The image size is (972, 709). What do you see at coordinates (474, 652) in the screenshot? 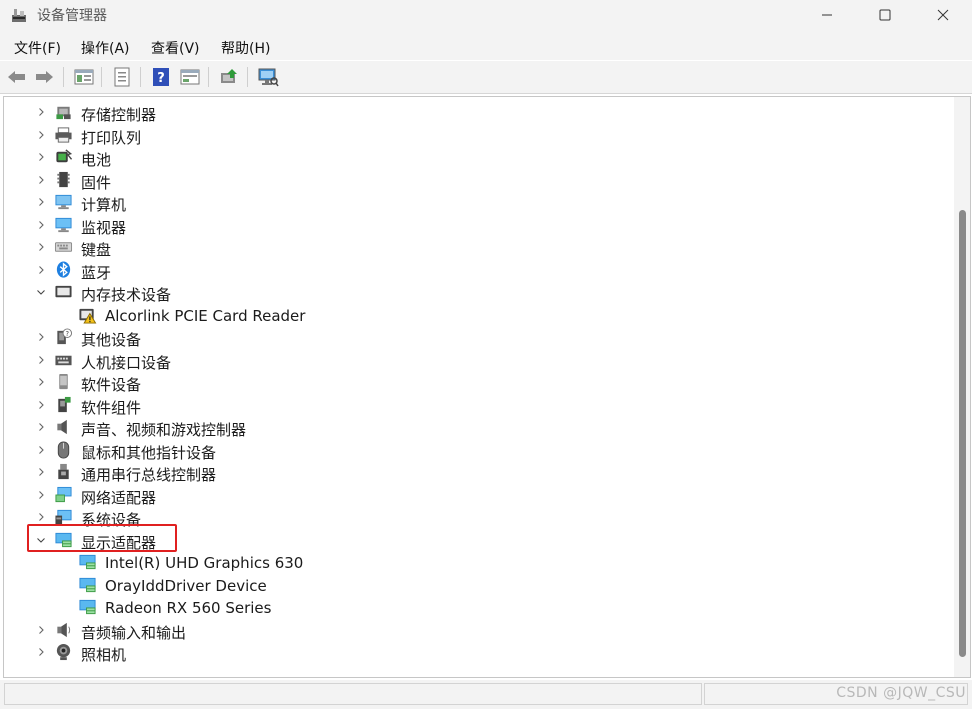
I see `tree-category-item: 照相机` at bounding box center [474, 652].